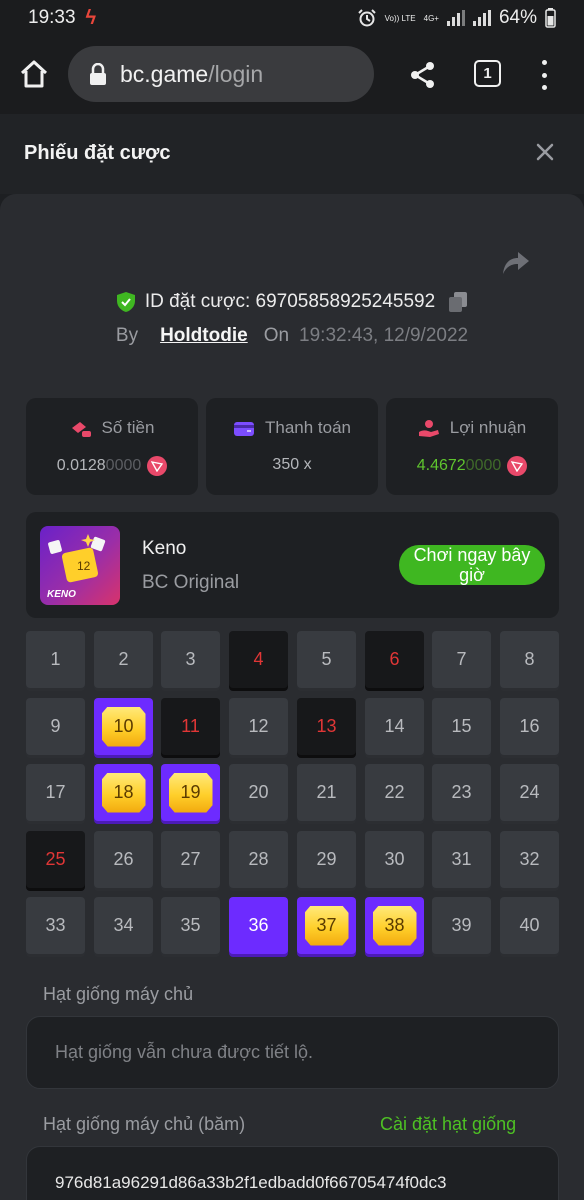  Describe the element at coordinates (55, 659) in the screenshot. I see `keno-cell: 1` at that location.